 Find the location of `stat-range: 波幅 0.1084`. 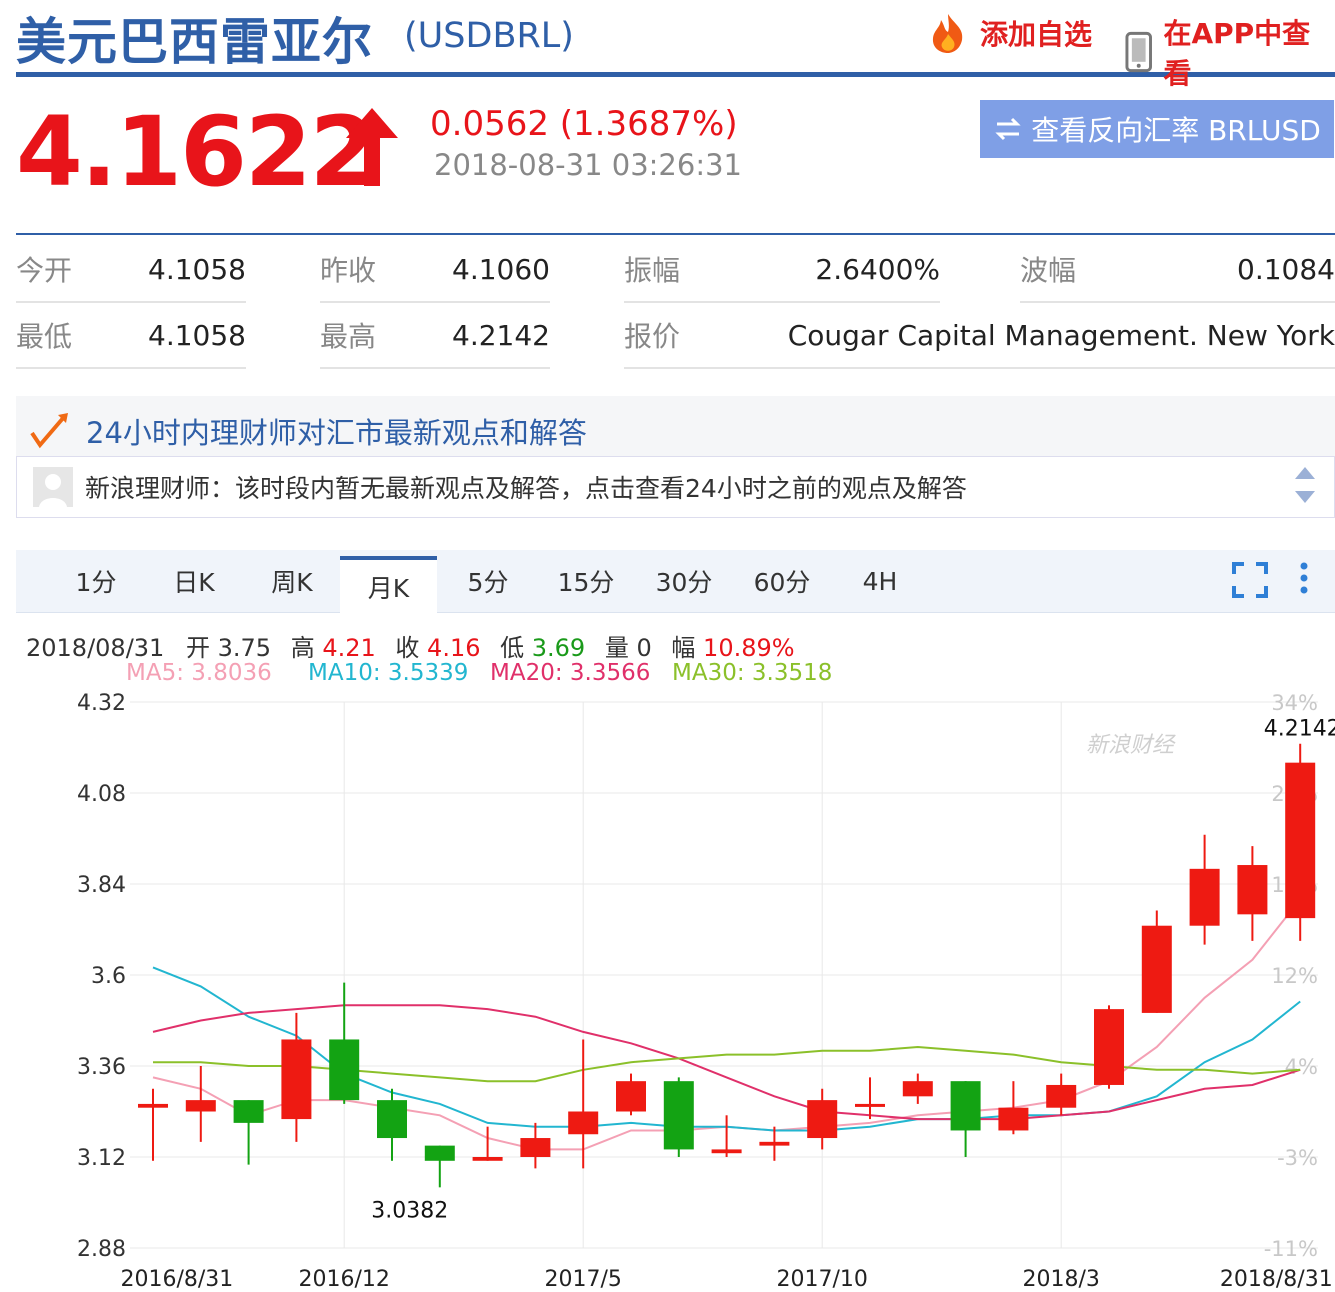

stat-range: 波幅 0.1084 is located at coordinates (1177, 270).